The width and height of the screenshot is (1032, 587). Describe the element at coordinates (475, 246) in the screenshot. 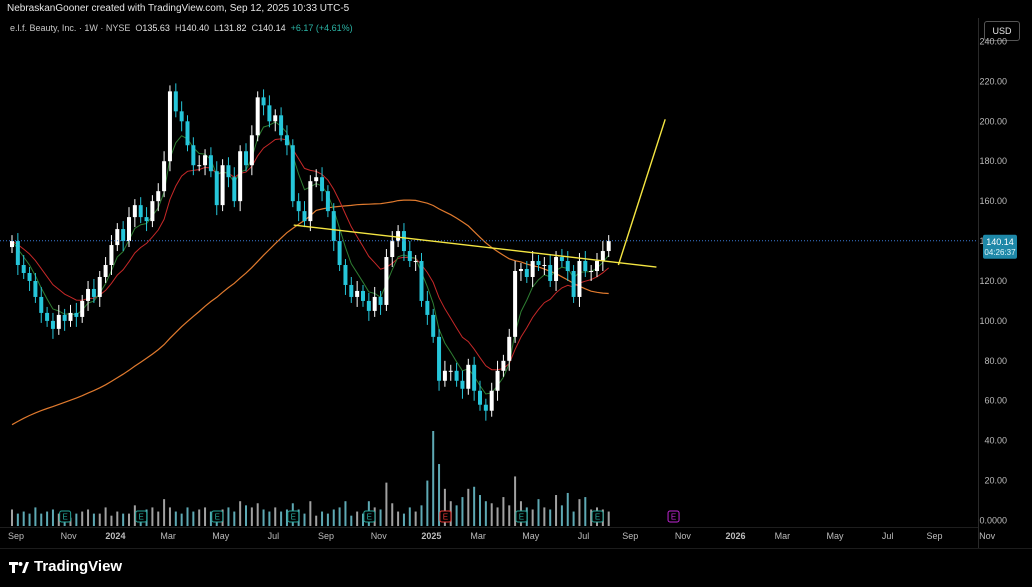

I see `resistance-trendline` at that location.